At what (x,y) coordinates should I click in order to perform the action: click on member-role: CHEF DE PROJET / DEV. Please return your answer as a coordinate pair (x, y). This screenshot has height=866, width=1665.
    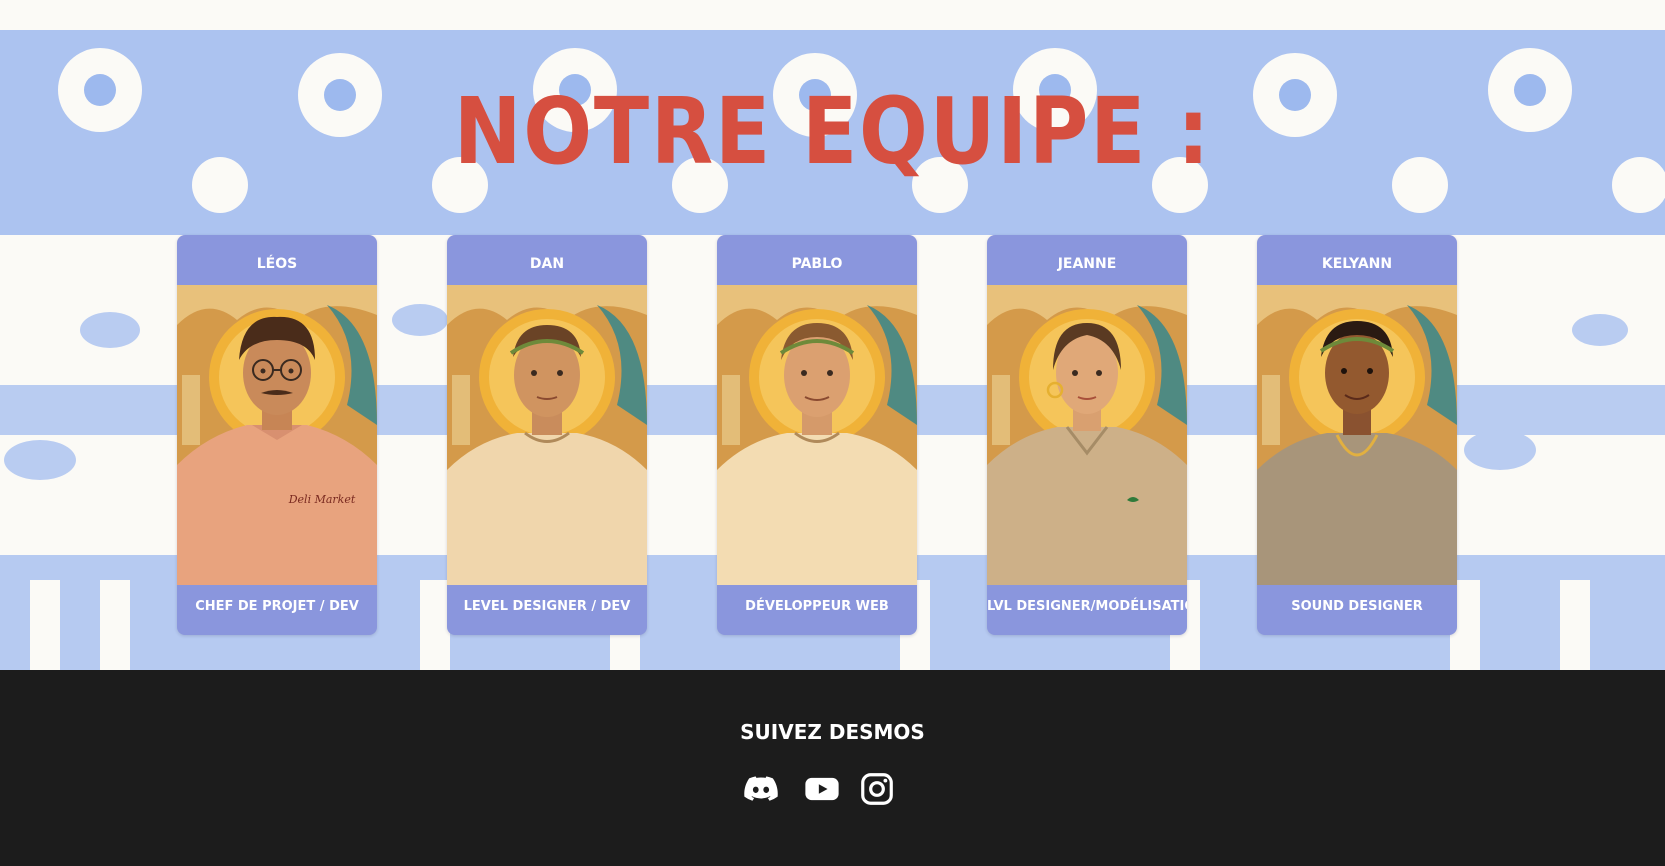
    Looking at the image, I should click on (277, 606).